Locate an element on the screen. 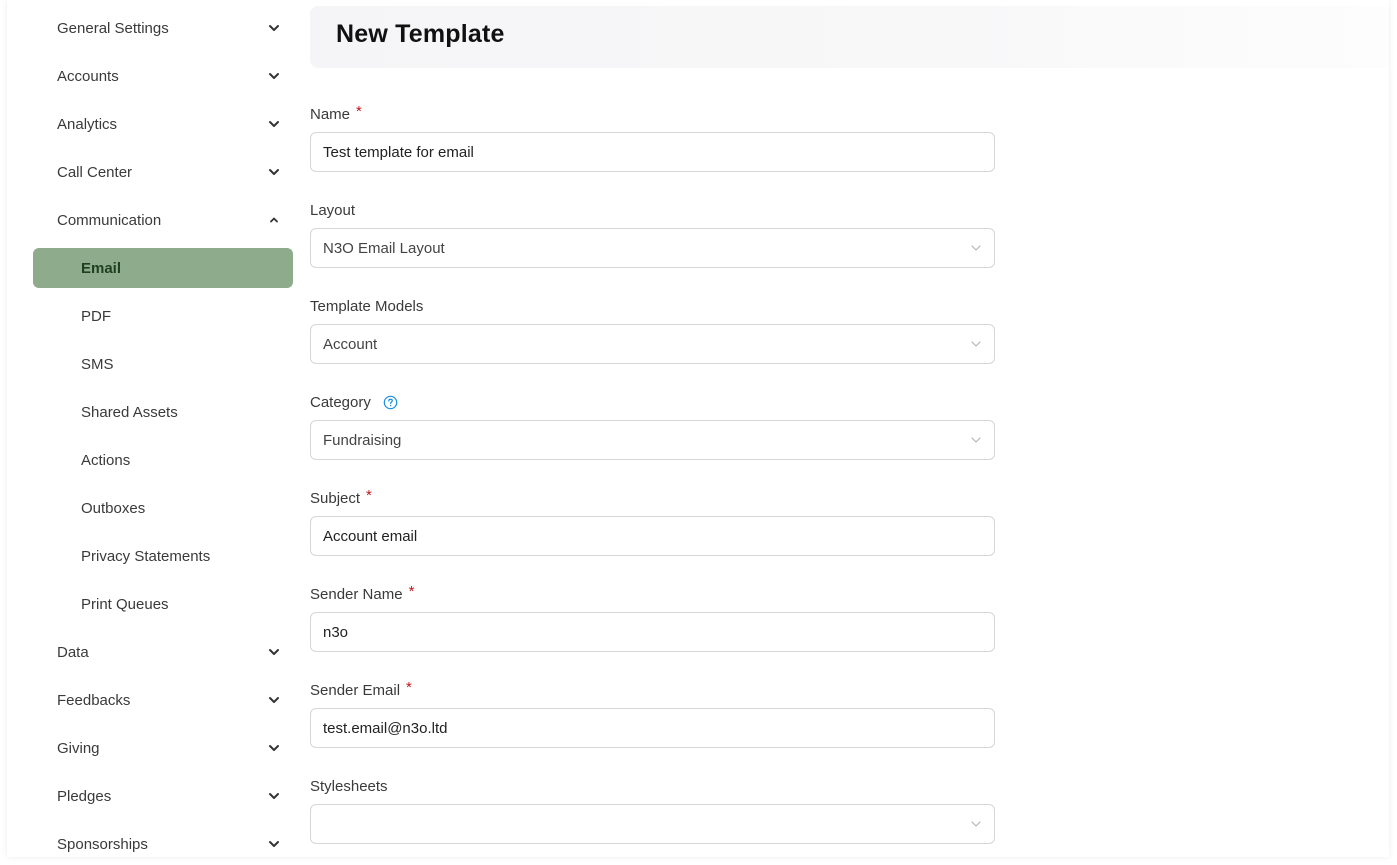 Image resolution: width=1397 pixels, height=865 pixels. sidebar-subitem-sms: SMS is located at coordinates (97, 364).